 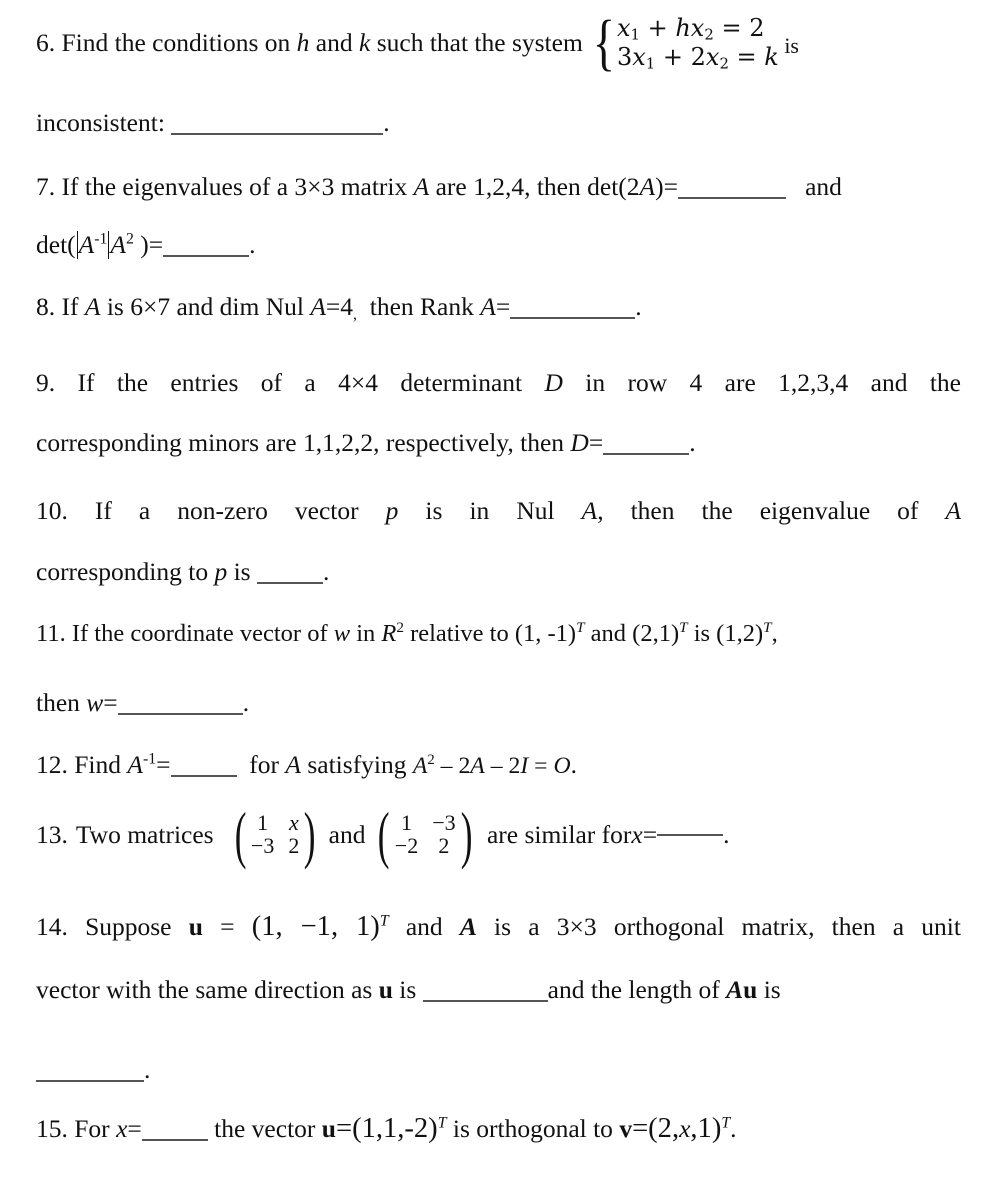 I want to click on q6-answer-blank, so click(x=277, y=134).